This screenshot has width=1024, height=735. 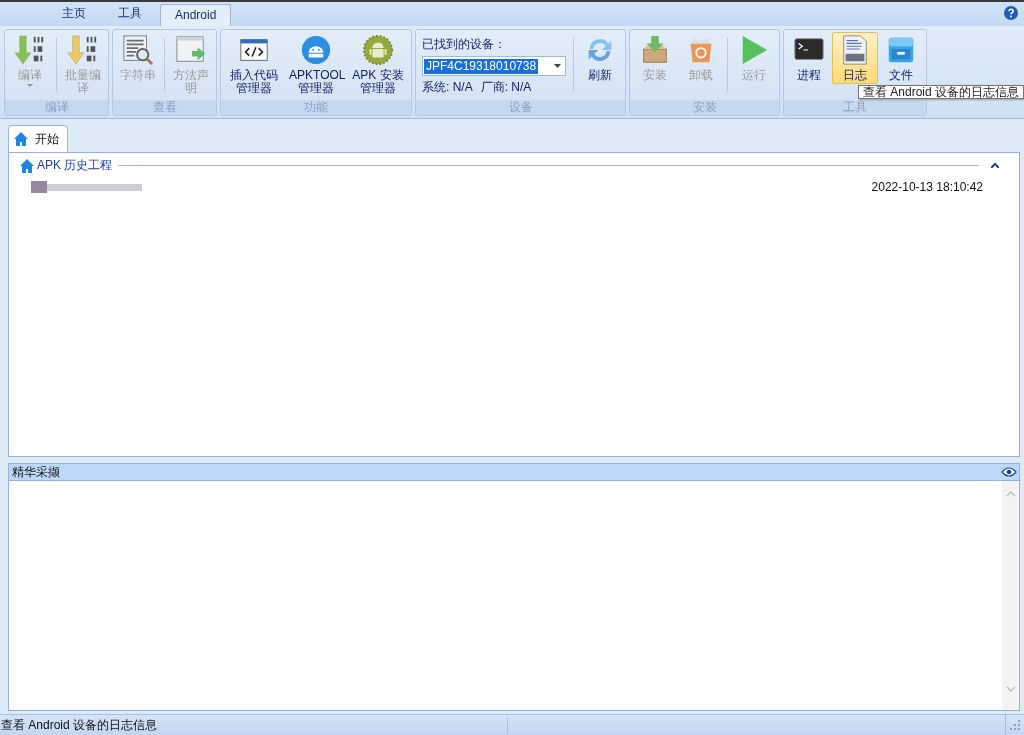 What do you see at coordinates (464, 44) in the screenshot?
I see `device-caption: 已找到的设备：` at bounding box center [464, 44].